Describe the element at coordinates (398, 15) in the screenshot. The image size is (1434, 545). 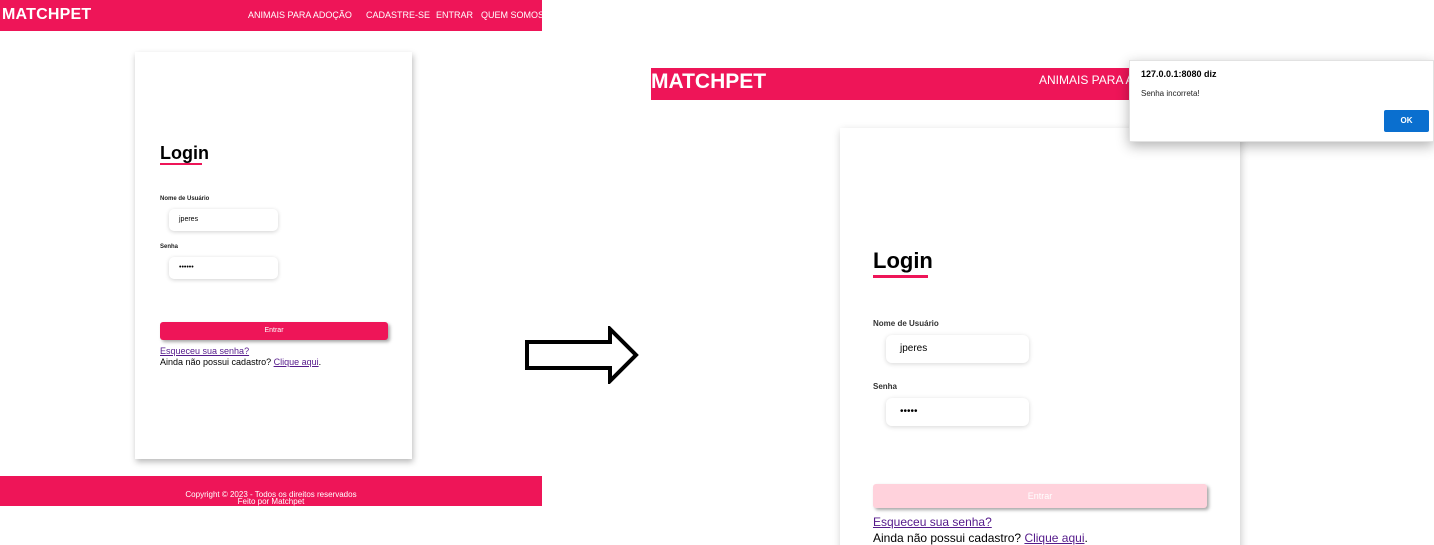
I see `nav-cadastre-se: CADASTRE-SE` at that location.